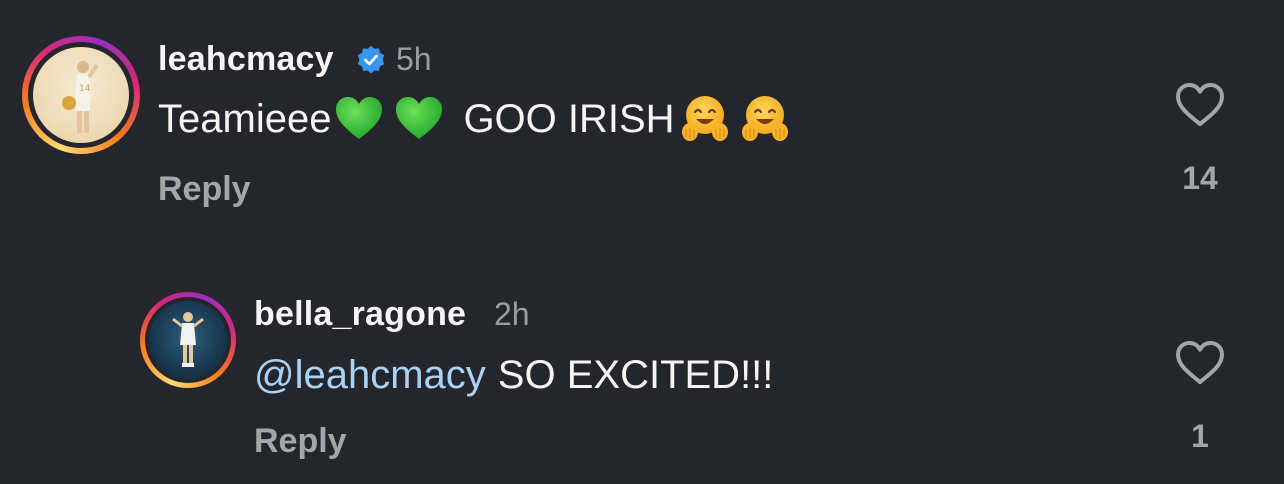 The height and width of the screenshot is (484, 1284). What do you see at coordinates (370, 375) in the screenshot?
I see `mention-link: @leahcmacy` at bounding box center [370, 375].